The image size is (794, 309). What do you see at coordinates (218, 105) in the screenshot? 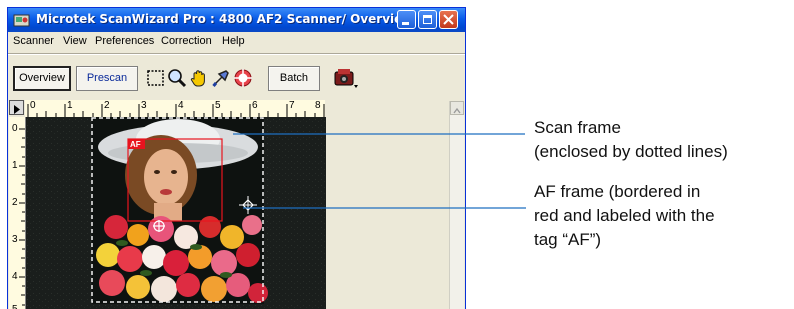
I see `ruler-label-h5: 5` at bounding box center [218, 105].